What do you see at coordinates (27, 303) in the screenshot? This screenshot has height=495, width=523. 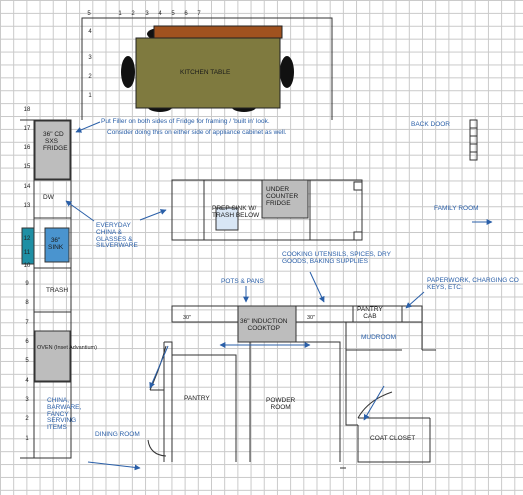 I see `ruler-number: 8` at bounding box center [27, 303].